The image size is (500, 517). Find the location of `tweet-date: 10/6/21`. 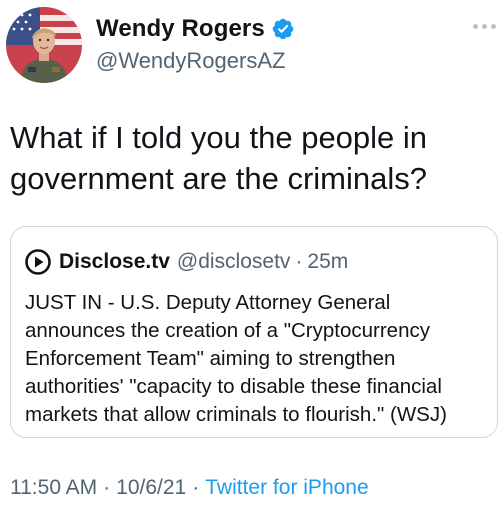

tweet-date: 10/6/21 is located at coordinates (151, 487).